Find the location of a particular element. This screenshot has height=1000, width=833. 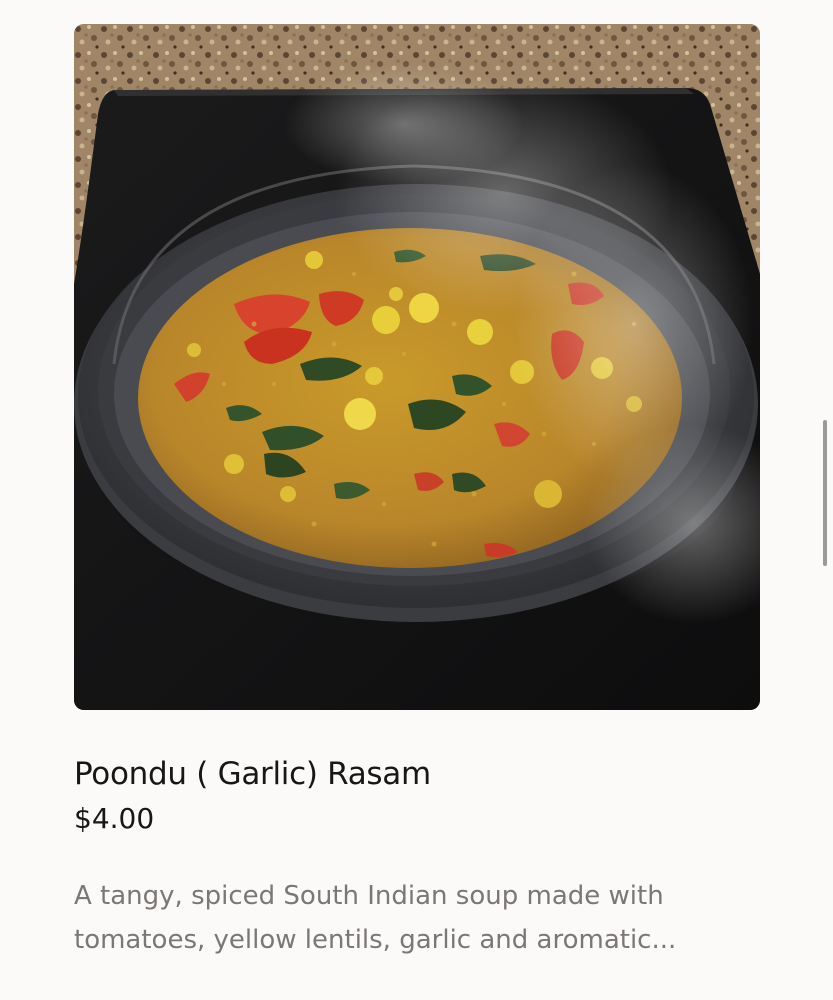

product-title: Poondu ( Garlic) Rasam is located at coordinates (252, 774).